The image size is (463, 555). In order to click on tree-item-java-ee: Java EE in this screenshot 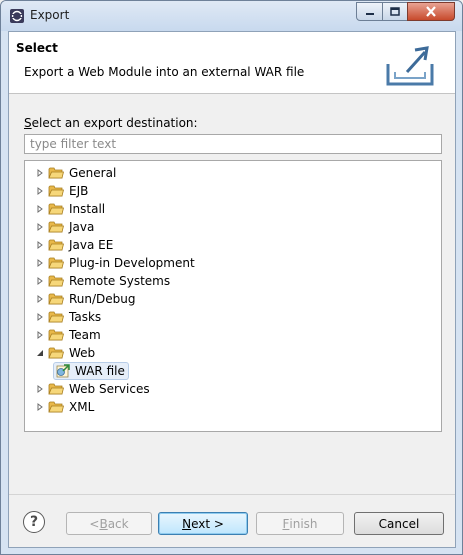, I will do `click(74, 245)`.